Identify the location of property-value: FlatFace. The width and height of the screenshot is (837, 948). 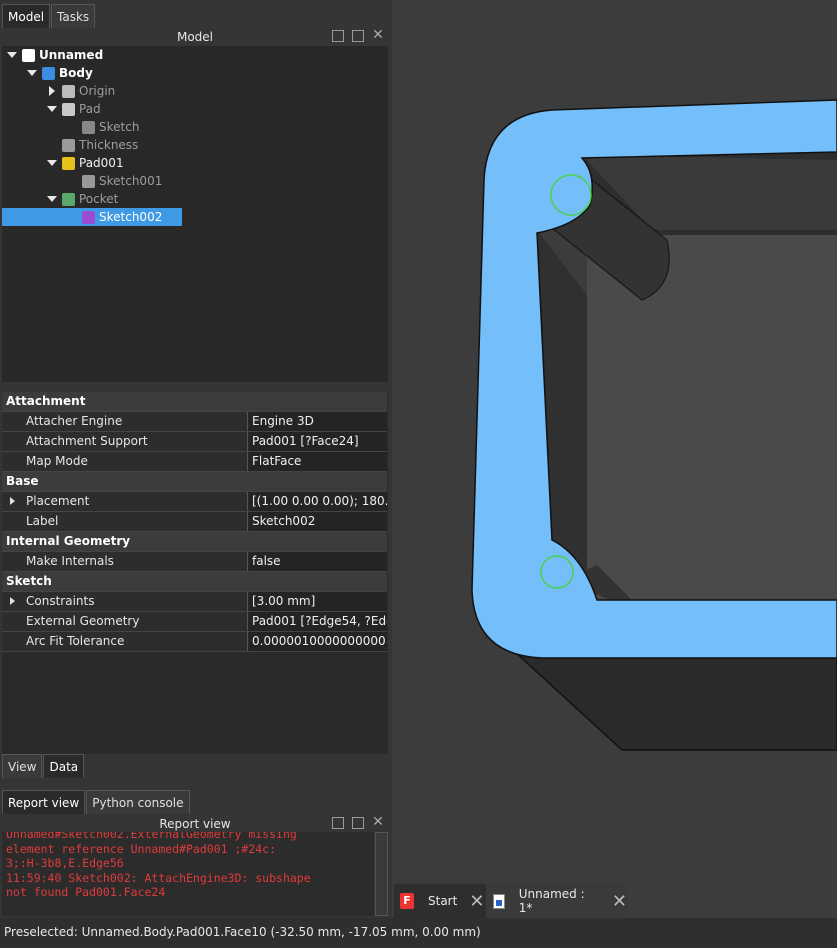
(318, 461).